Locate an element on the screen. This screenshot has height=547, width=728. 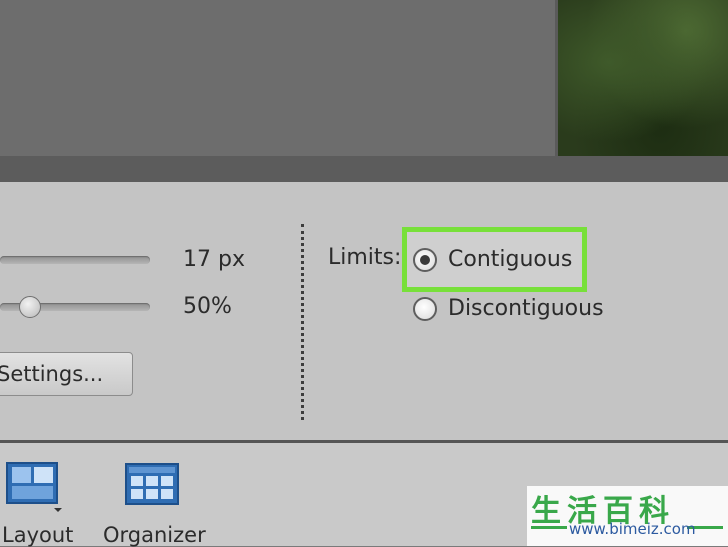
contiguous-radio is located at coordinates (425, 260).